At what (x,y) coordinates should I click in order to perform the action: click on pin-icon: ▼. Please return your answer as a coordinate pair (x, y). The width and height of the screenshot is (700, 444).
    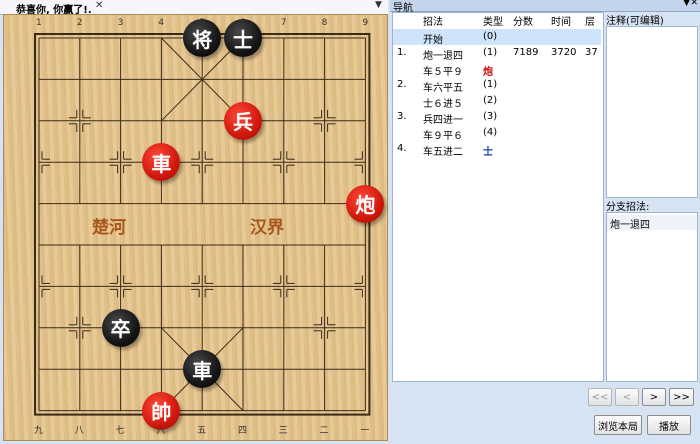
    Looking at the image, I should click on (686, 4).